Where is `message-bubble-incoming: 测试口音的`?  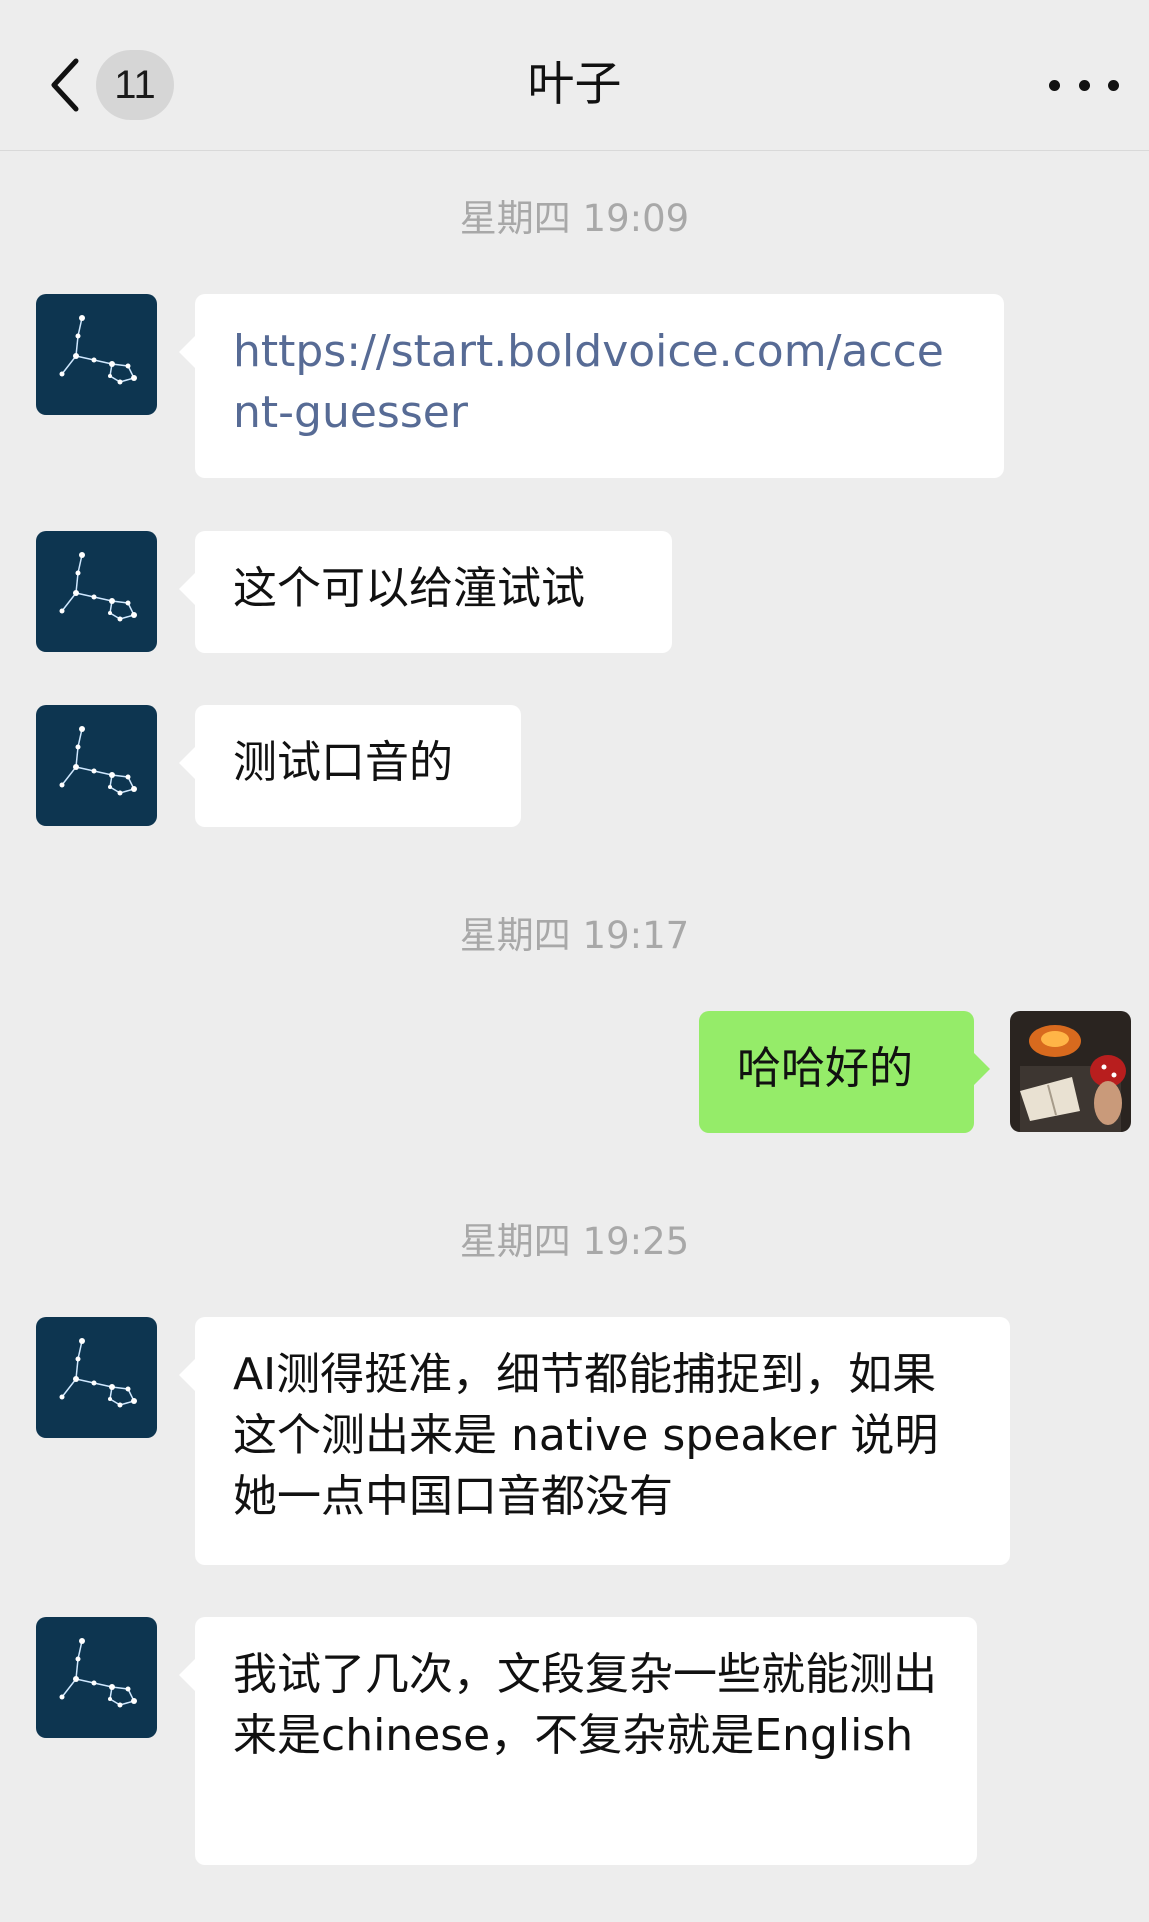 message-bubble-incoming: 测试口音的 is located at coordinates (350, 766).